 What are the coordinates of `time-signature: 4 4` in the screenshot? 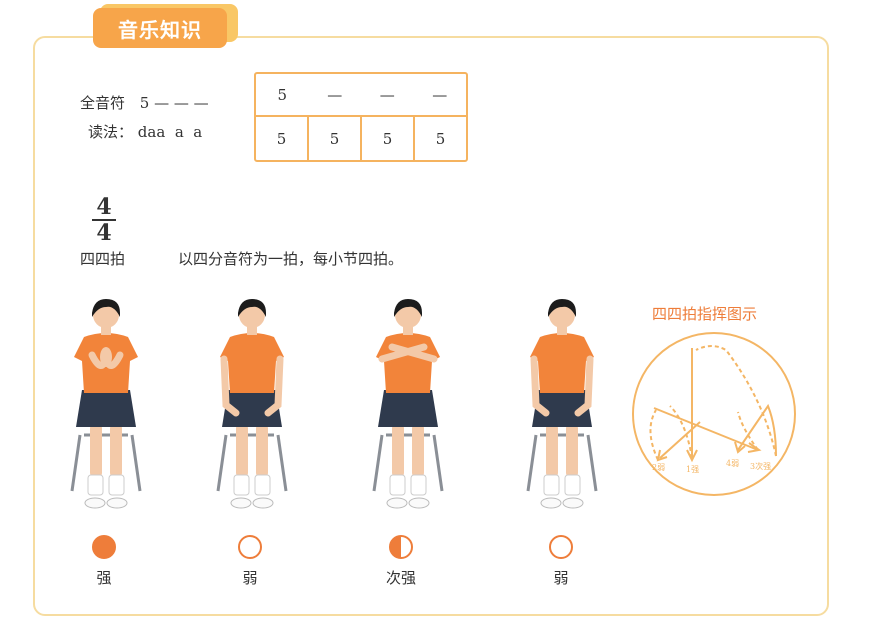 It's located at (104, 220).